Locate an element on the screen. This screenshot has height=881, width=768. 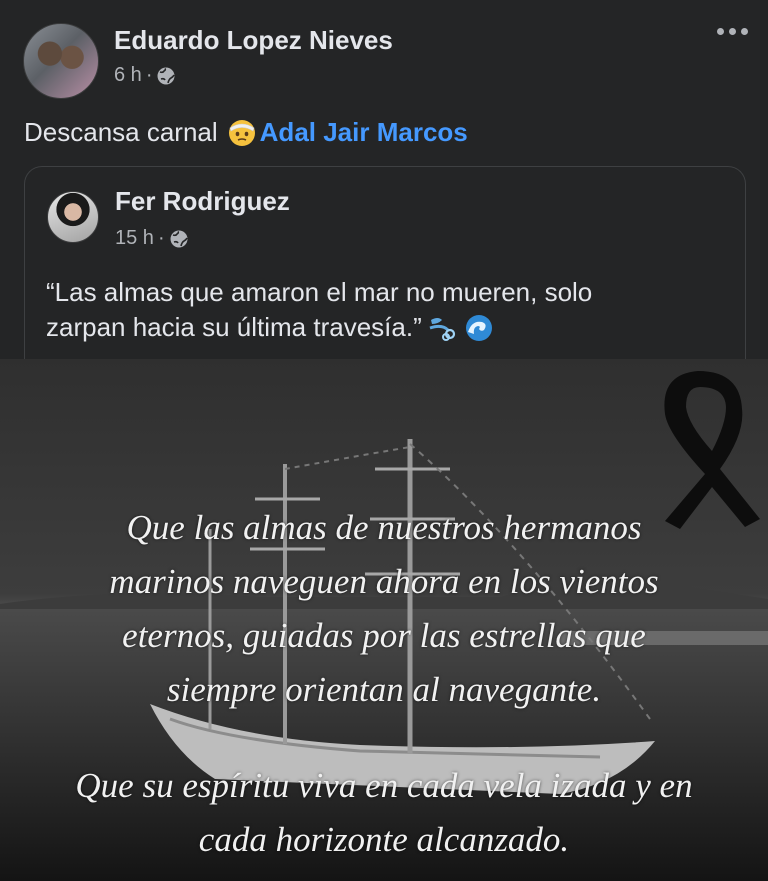
caption-text: Descansa carnal is located at coordinates (121, 131).